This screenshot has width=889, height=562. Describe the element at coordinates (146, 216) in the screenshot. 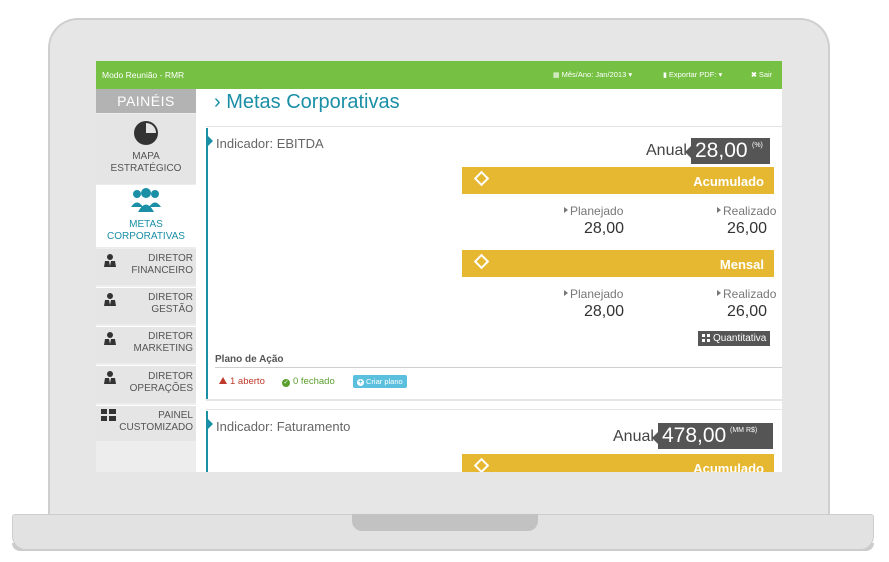

I see `sidebar-item-metas-corporativas: METAS CORPORATIVAS` at that location.